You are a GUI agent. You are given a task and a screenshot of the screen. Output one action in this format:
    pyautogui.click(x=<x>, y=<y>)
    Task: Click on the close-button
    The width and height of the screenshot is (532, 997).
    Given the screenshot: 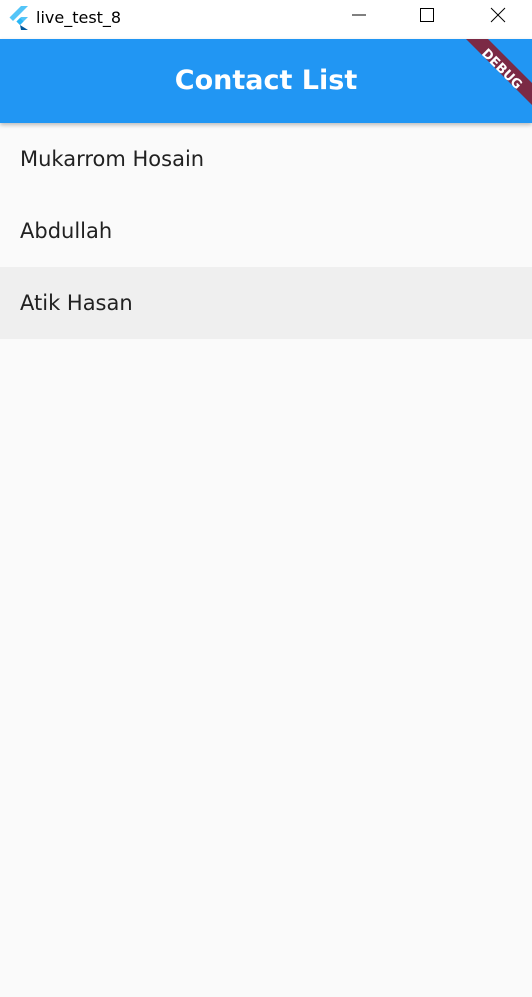 What is the action you would take?
    pyautogui.click(x=498, y=17)
    